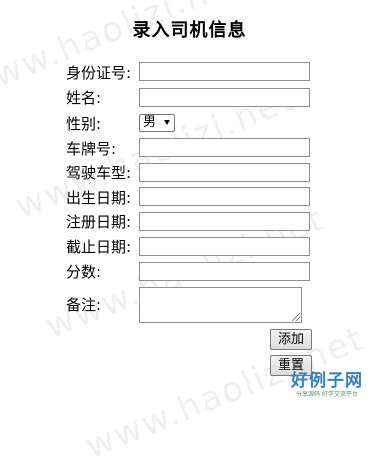 Image resolution: width=379 pixels, height=467 pixels. I want to click on name-label: 姓名:, so click(84, 98).